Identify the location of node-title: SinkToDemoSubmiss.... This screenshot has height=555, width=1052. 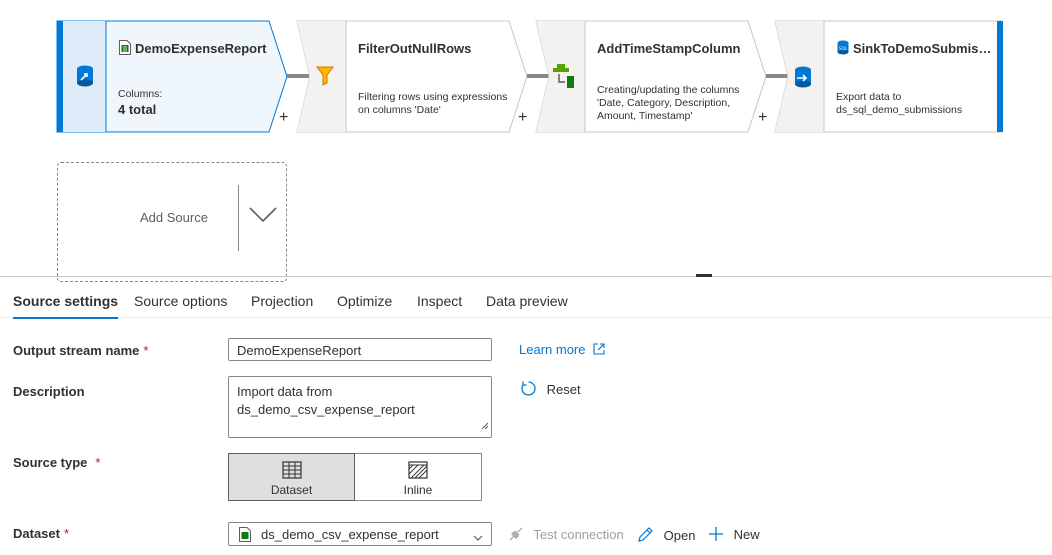
(923, 48).